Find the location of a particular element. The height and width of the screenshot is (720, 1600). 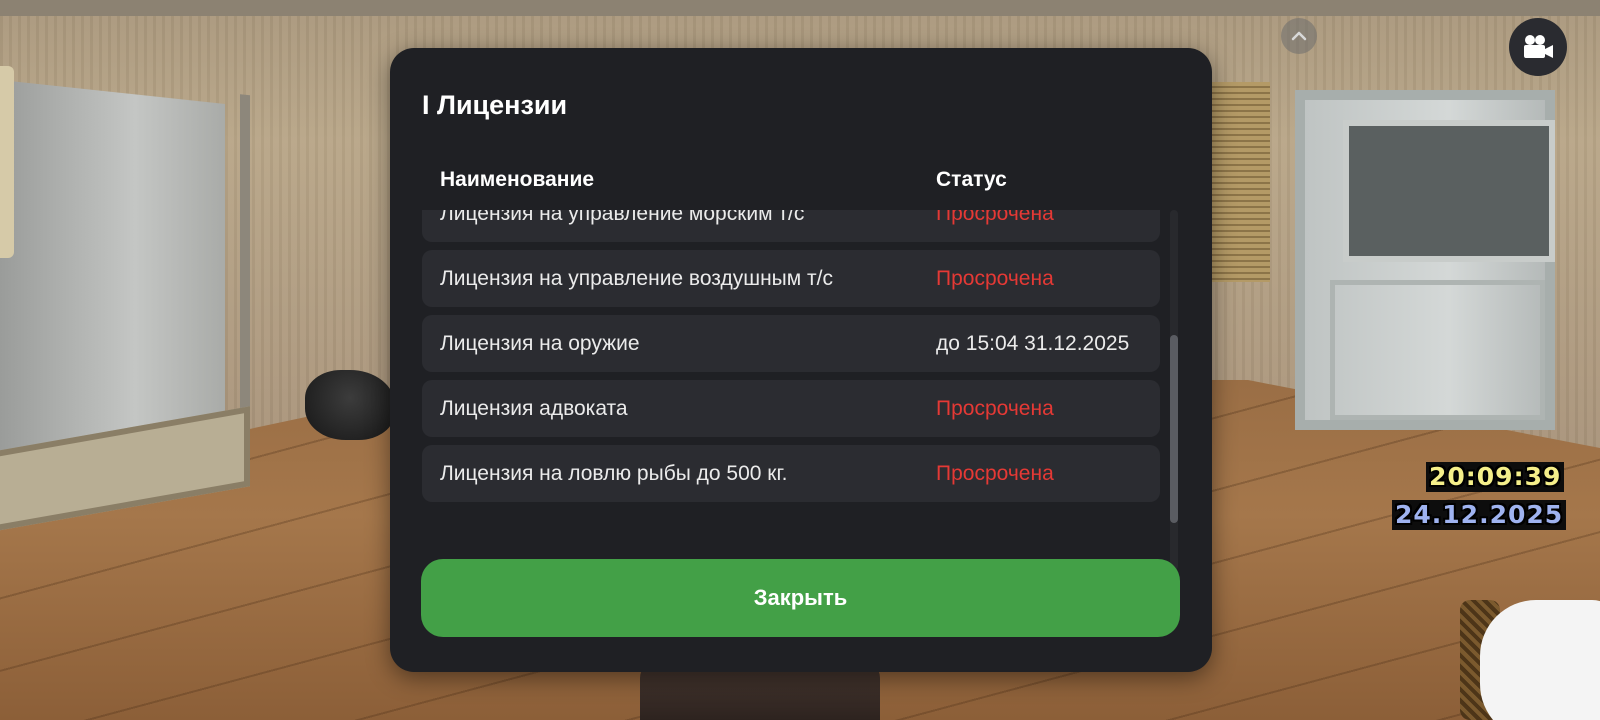

camera-button is located at coordinates (1538, 47).